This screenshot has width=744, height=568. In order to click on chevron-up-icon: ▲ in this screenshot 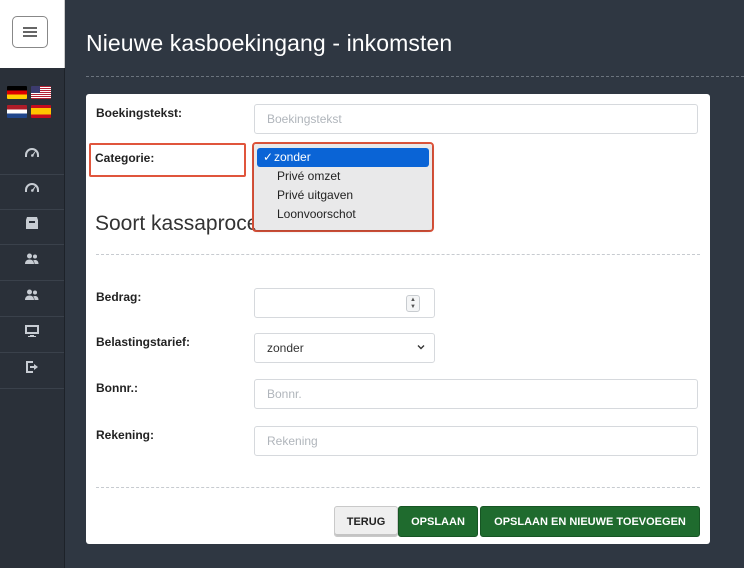, I will do `click(413, 299)`.